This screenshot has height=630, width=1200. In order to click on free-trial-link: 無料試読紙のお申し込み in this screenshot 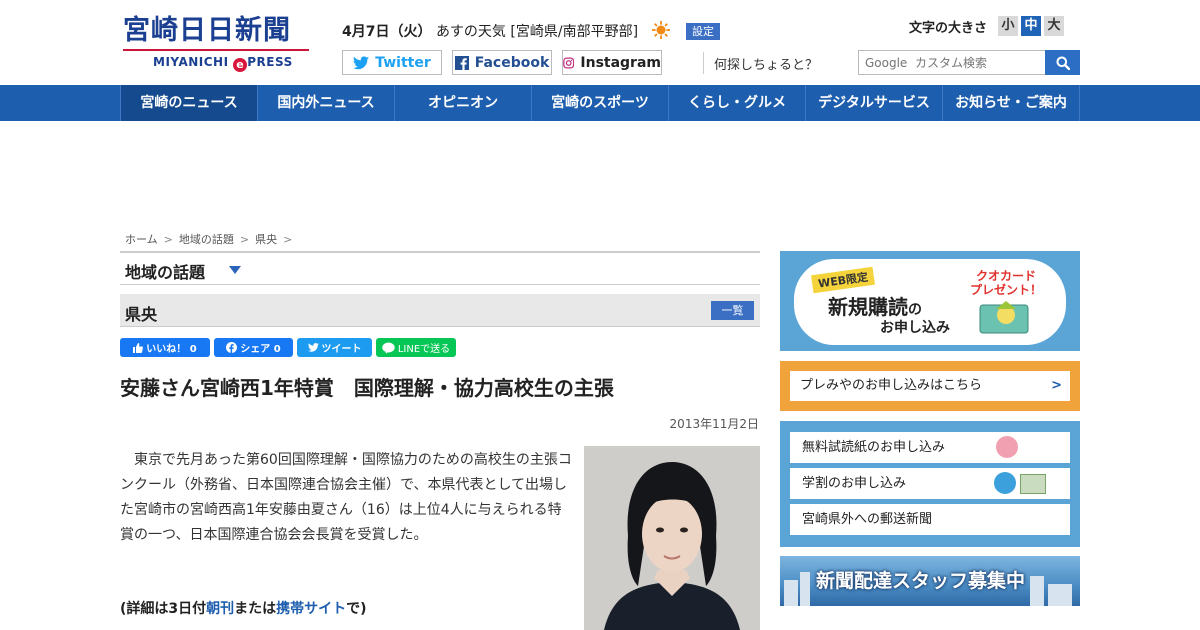, I will do `click(930, 447)`.